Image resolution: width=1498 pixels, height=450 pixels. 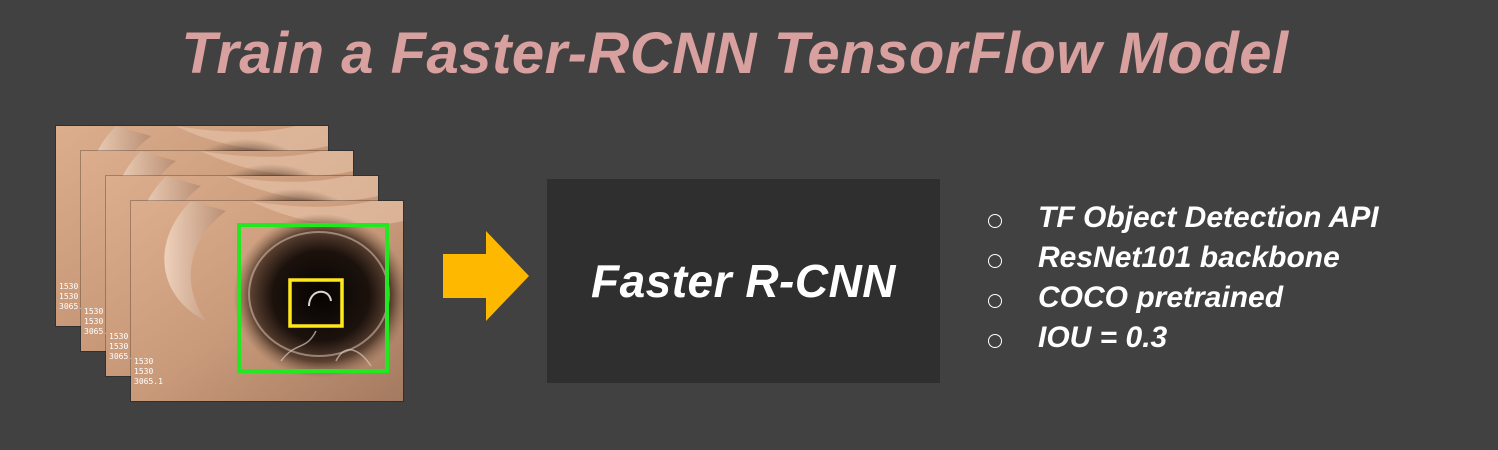 I want to click on list-item-label: IOU = 0.3, so click(x=1103, y=337).